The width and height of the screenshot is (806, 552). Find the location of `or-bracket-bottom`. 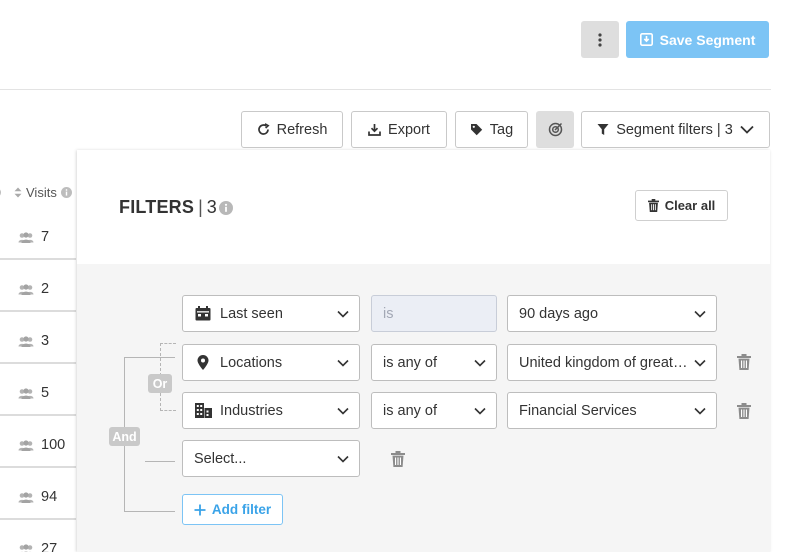

or-bracket-bottom is located at coordinates (168, 410).